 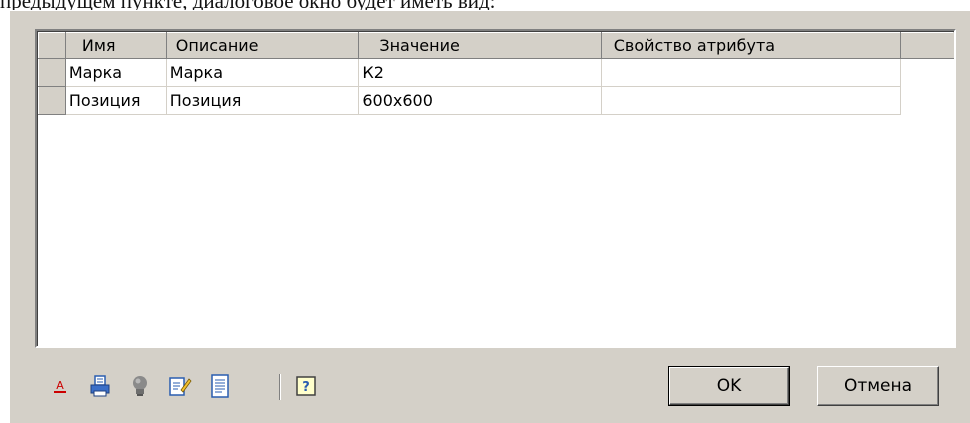 What do you see at coordinates (220, 386) in the screenshot?
I see `document-icon` at bounding box center [220, 386].